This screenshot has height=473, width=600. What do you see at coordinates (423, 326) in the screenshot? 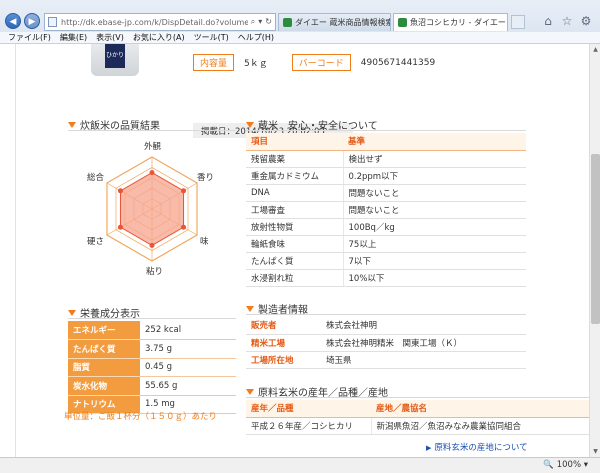
I see `manufacturer-row-value: 株式会社神明` at bounding box center [423, 326].